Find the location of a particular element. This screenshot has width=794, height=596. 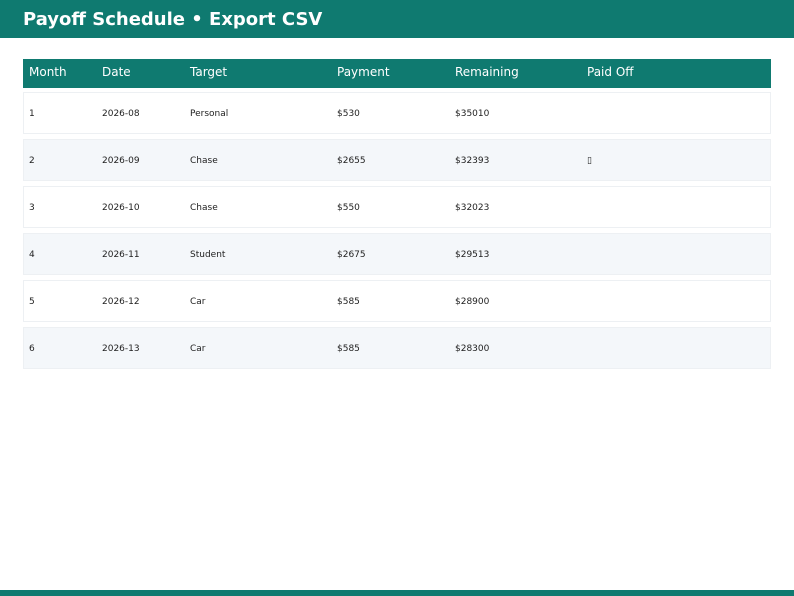

cell-date: 2026-13 is located at coordinates (121, 349).